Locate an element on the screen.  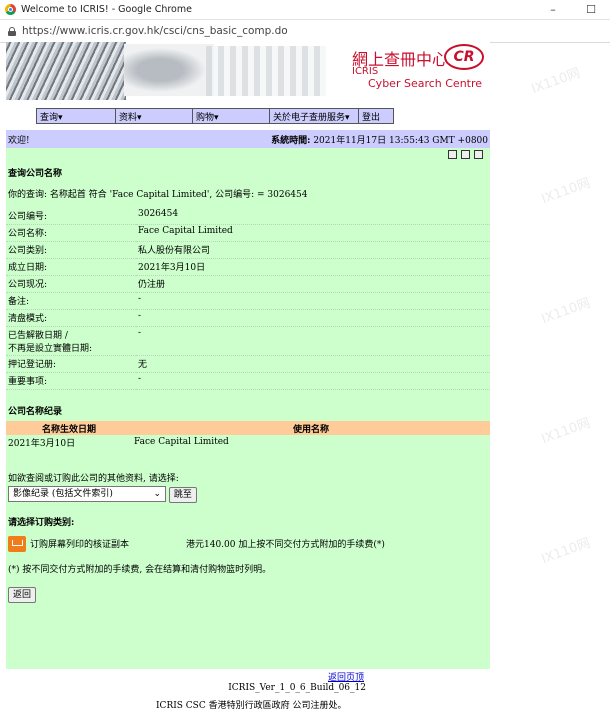
info-value: Face Capital Limited is located at coordinates (313, 233).